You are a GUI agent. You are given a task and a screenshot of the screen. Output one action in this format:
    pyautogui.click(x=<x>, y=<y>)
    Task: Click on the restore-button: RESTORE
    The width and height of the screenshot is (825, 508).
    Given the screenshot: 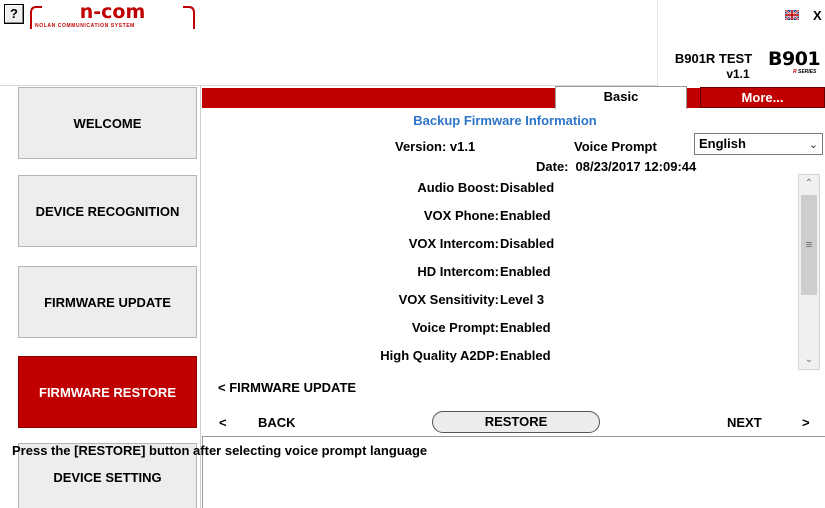 What is the action you would take?
    pyautogui.click(x=516, y=422)
    